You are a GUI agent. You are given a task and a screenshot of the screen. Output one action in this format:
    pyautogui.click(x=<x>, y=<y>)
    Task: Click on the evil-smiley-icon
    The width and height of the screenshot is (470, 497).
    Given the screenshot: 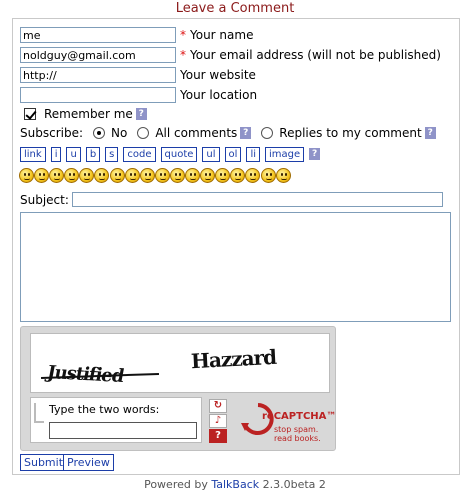 What is the action you would take?
    pyautogui.click(x=283, y=175)
    